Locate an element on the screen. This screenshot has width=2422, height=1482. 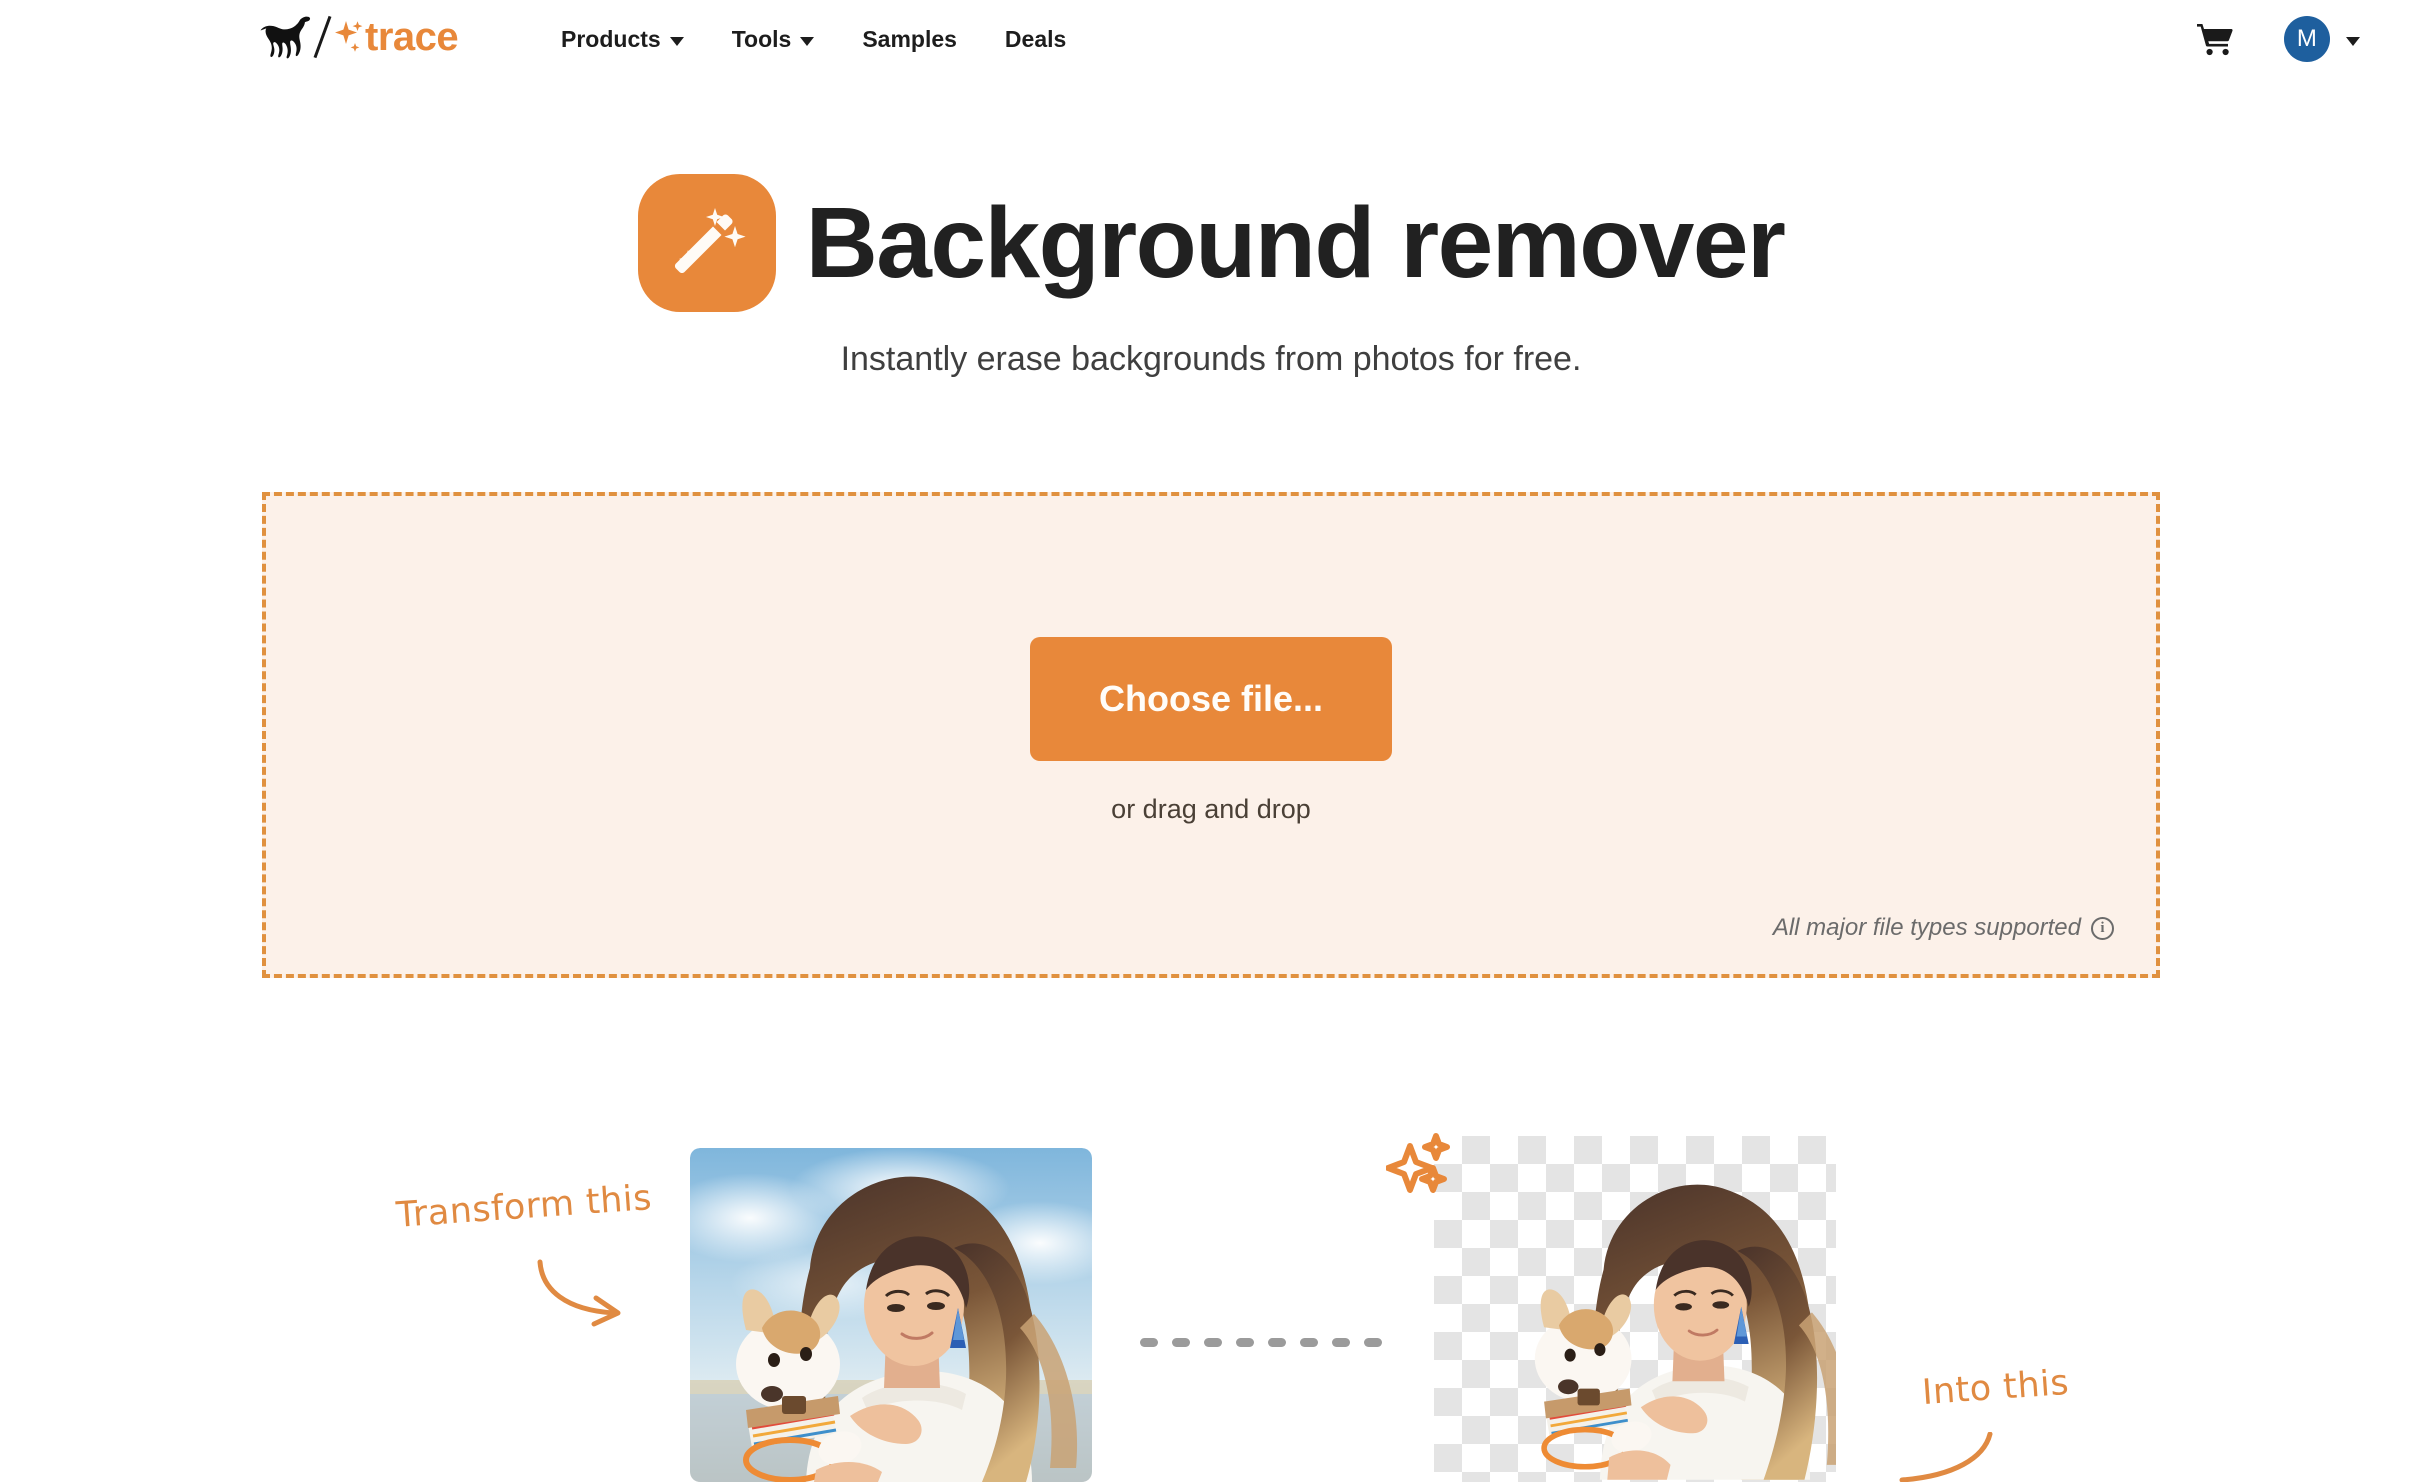
horse-silhouette-icon is located at coordinates (285, 37).